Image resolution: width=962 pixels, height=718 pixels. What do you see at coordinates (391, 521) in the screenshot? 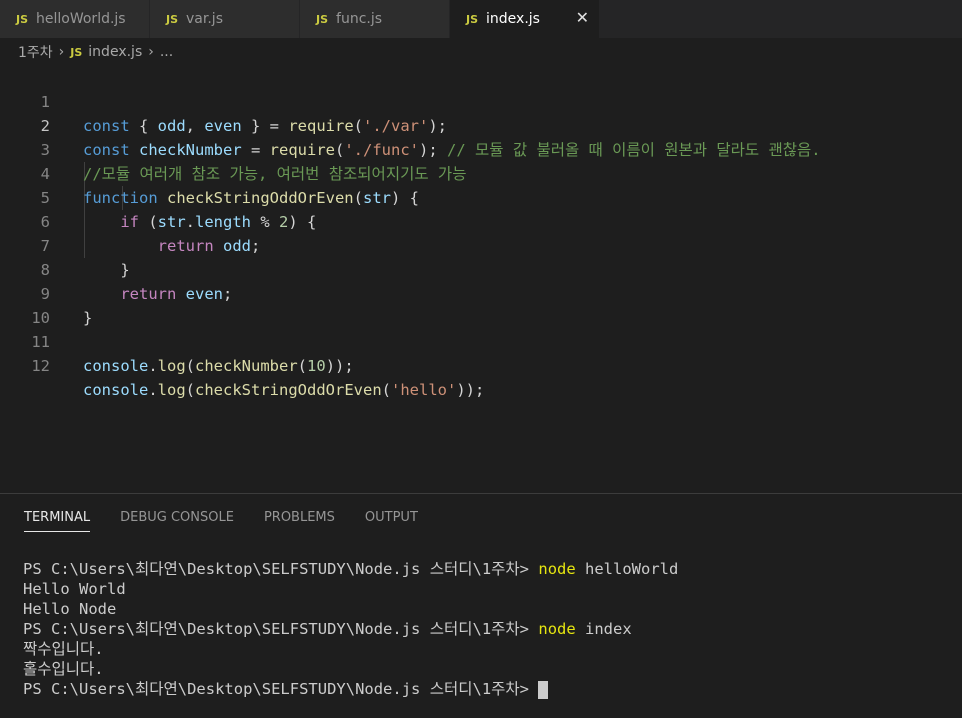
I see `tab-output: OUTPUT` at bounding box center [391, 521].